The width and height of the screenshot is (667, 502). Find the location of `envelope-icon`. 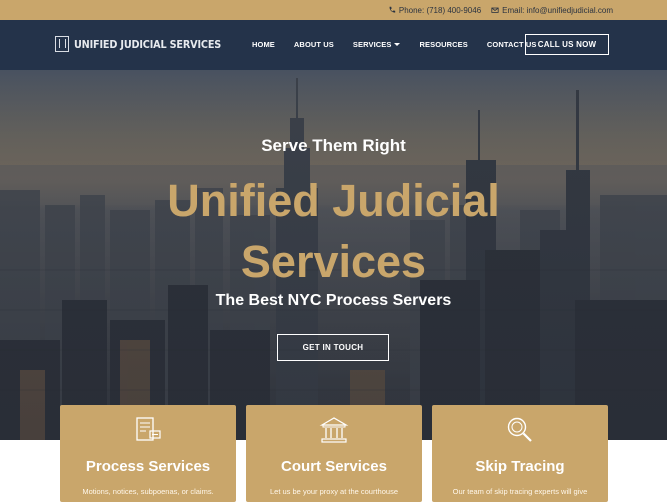

envelope-icon is located at coordinates (495, 10).